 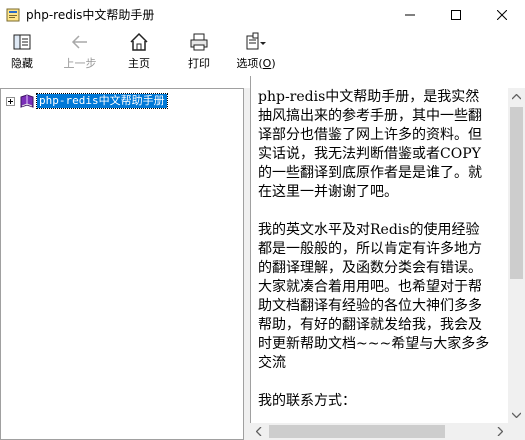 I want to click on home-icon, so click(x=139, y=42).